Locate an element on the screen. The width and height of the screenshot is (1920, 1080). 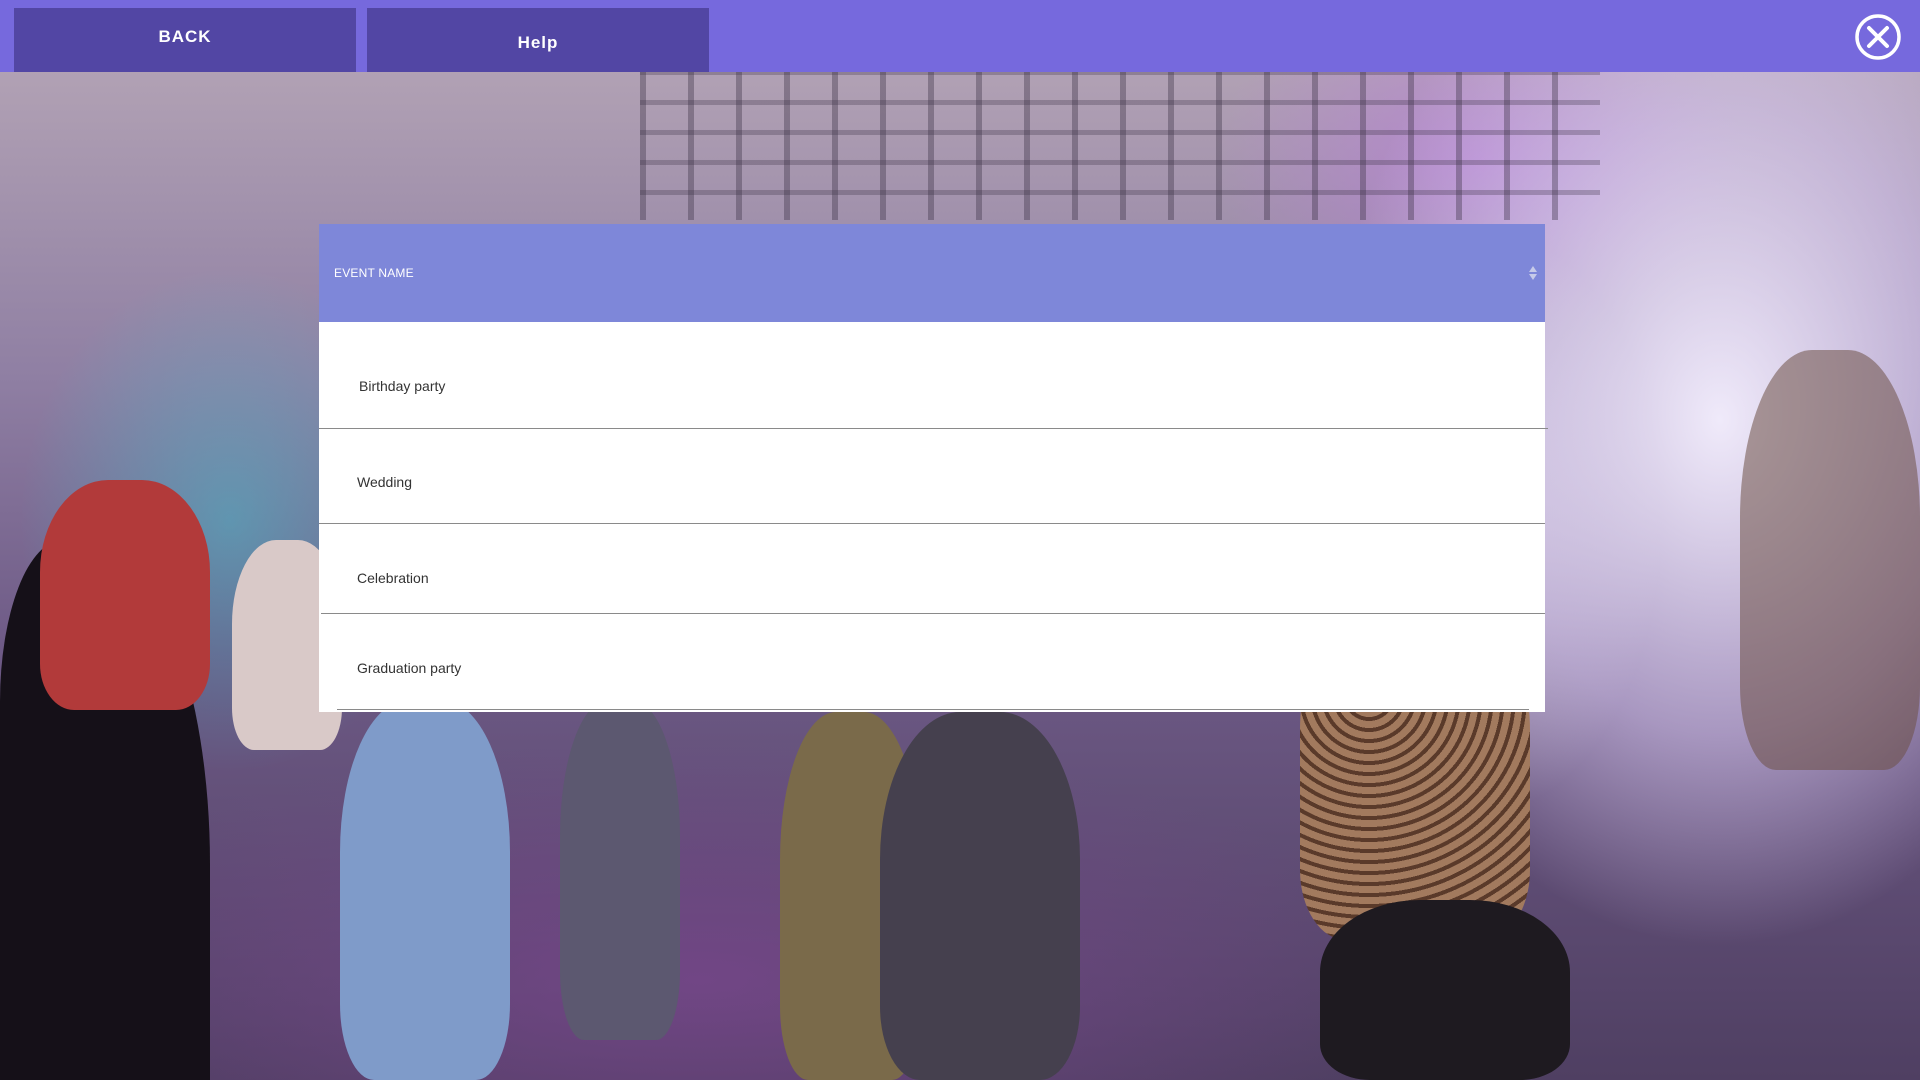
event-name-cell: Wedding is located at coordinates (385, 482).